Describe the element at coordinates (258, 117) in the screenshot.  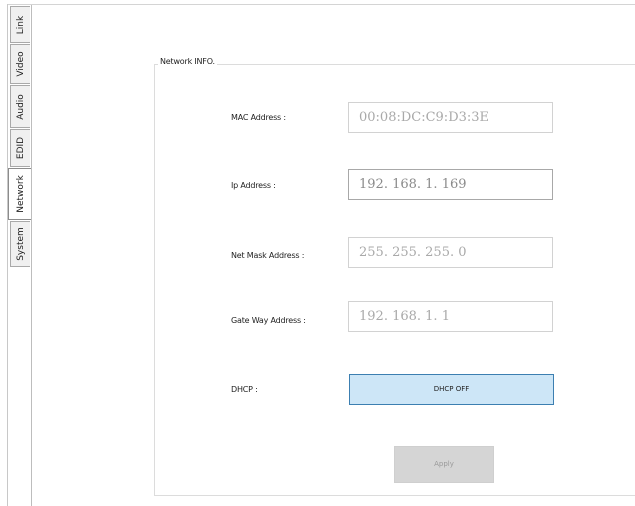
I see `mac-address-label: MAC Address :` at that location.